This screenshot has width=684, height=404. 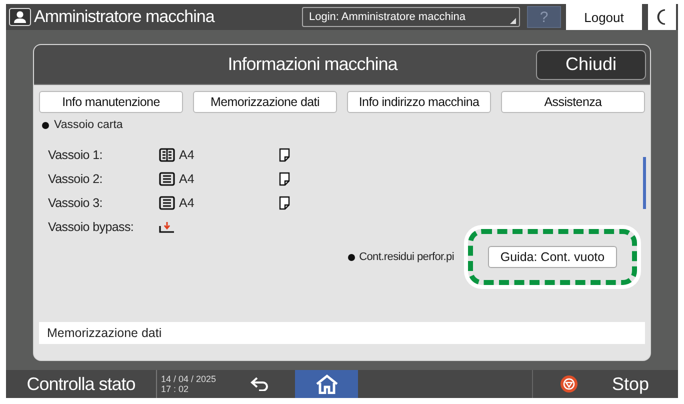 I want to click on time-text: 17 : 02, so click(x=175, y=389).